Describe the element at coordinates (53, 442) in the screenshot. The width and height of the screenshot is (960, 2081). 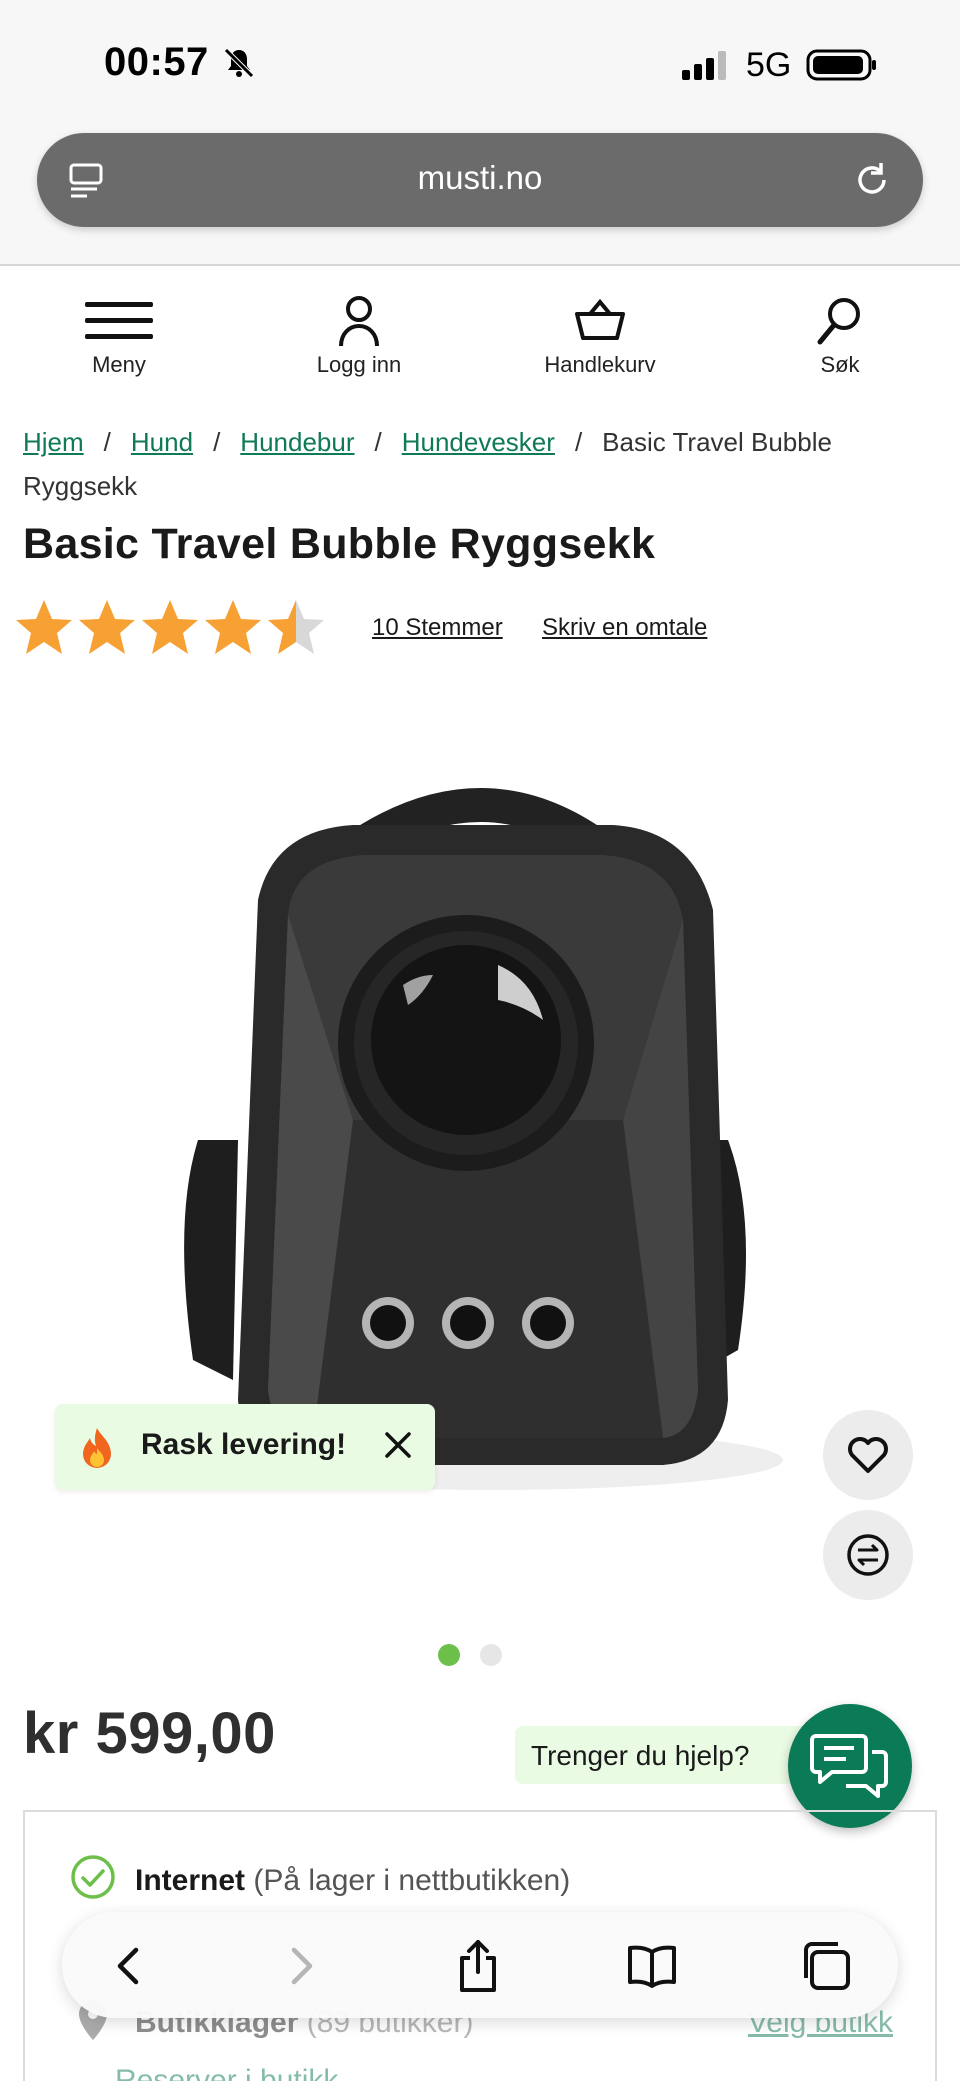
I see `breadcrumb-link-home: Hjem` at that location.